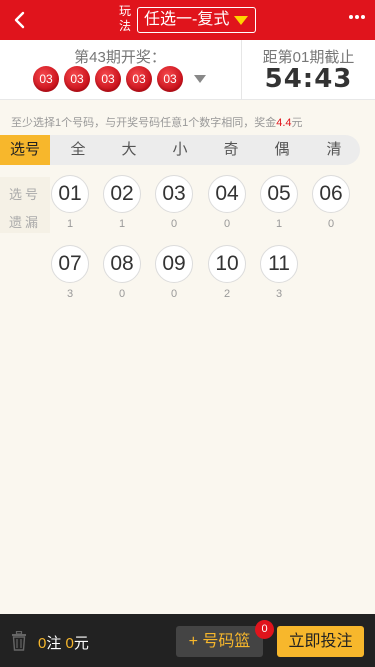 This screenshot has width=375, height=667. Describe the element at coordinates (129, 150) in the screenshot. I see `filter-big: 大` at that location.